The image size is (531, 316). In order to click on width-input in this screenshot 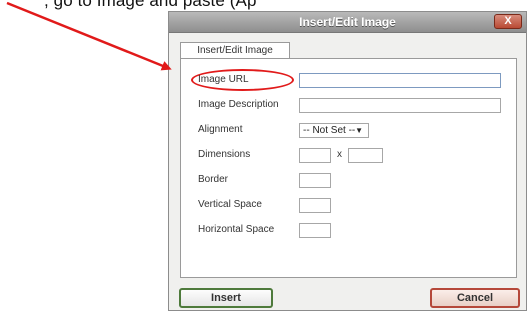, I will do `click(315, 155)`.